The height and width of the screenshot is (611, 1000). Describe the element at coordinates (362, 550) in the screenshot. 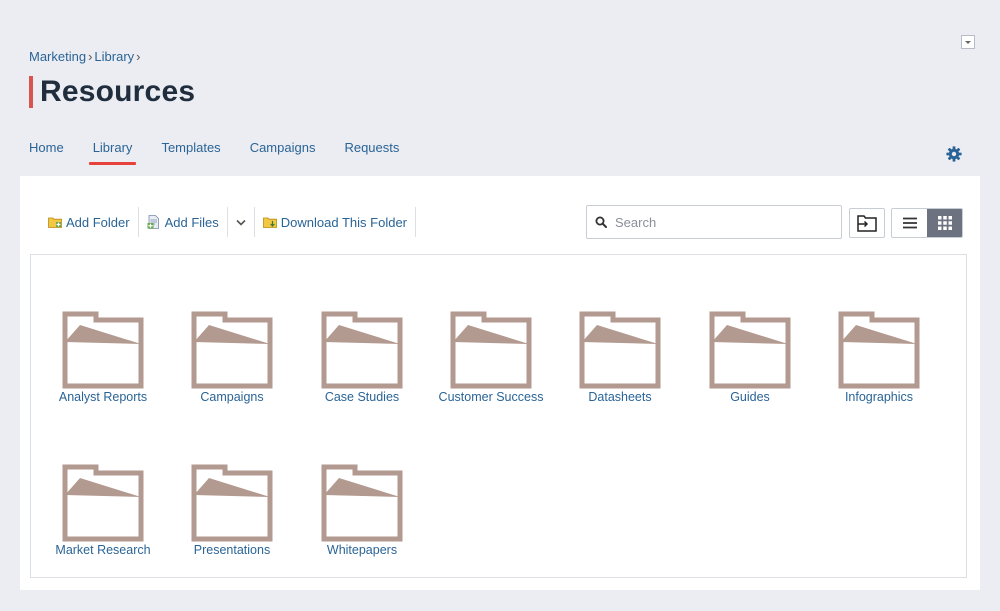

I see `folder-label: Whitepapers` at that location.